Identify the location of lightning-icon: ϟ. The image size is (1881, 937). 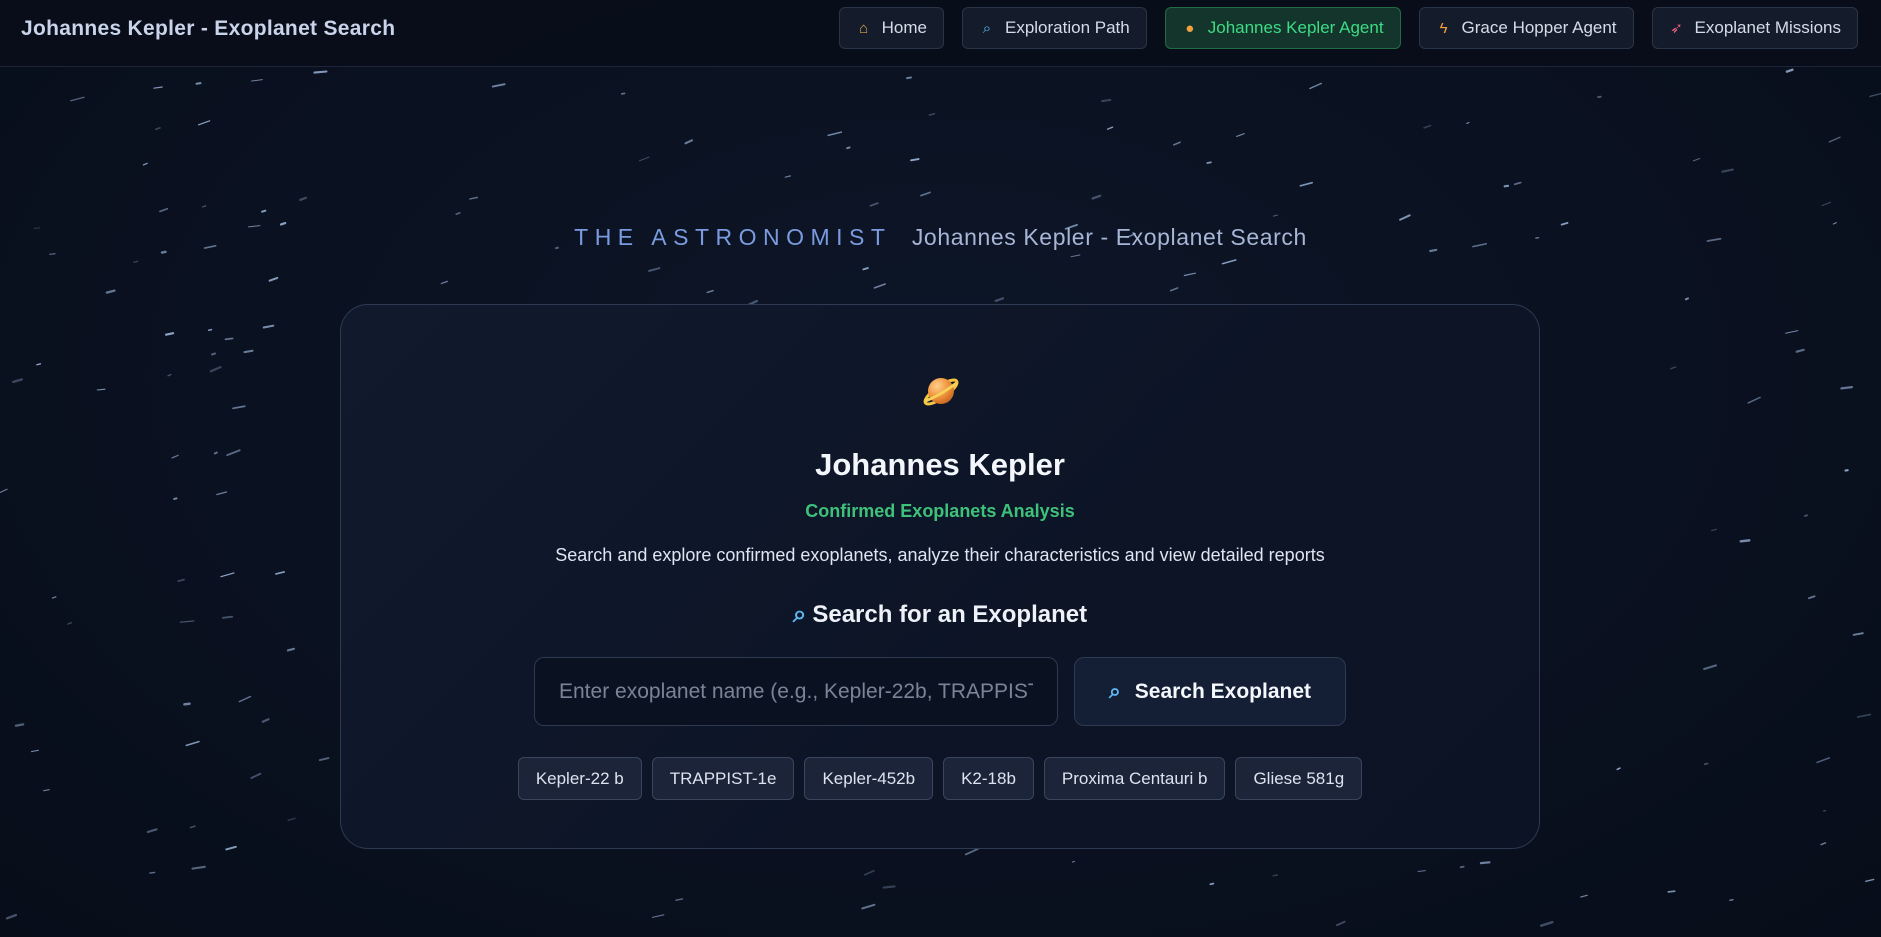
(1443, 28).